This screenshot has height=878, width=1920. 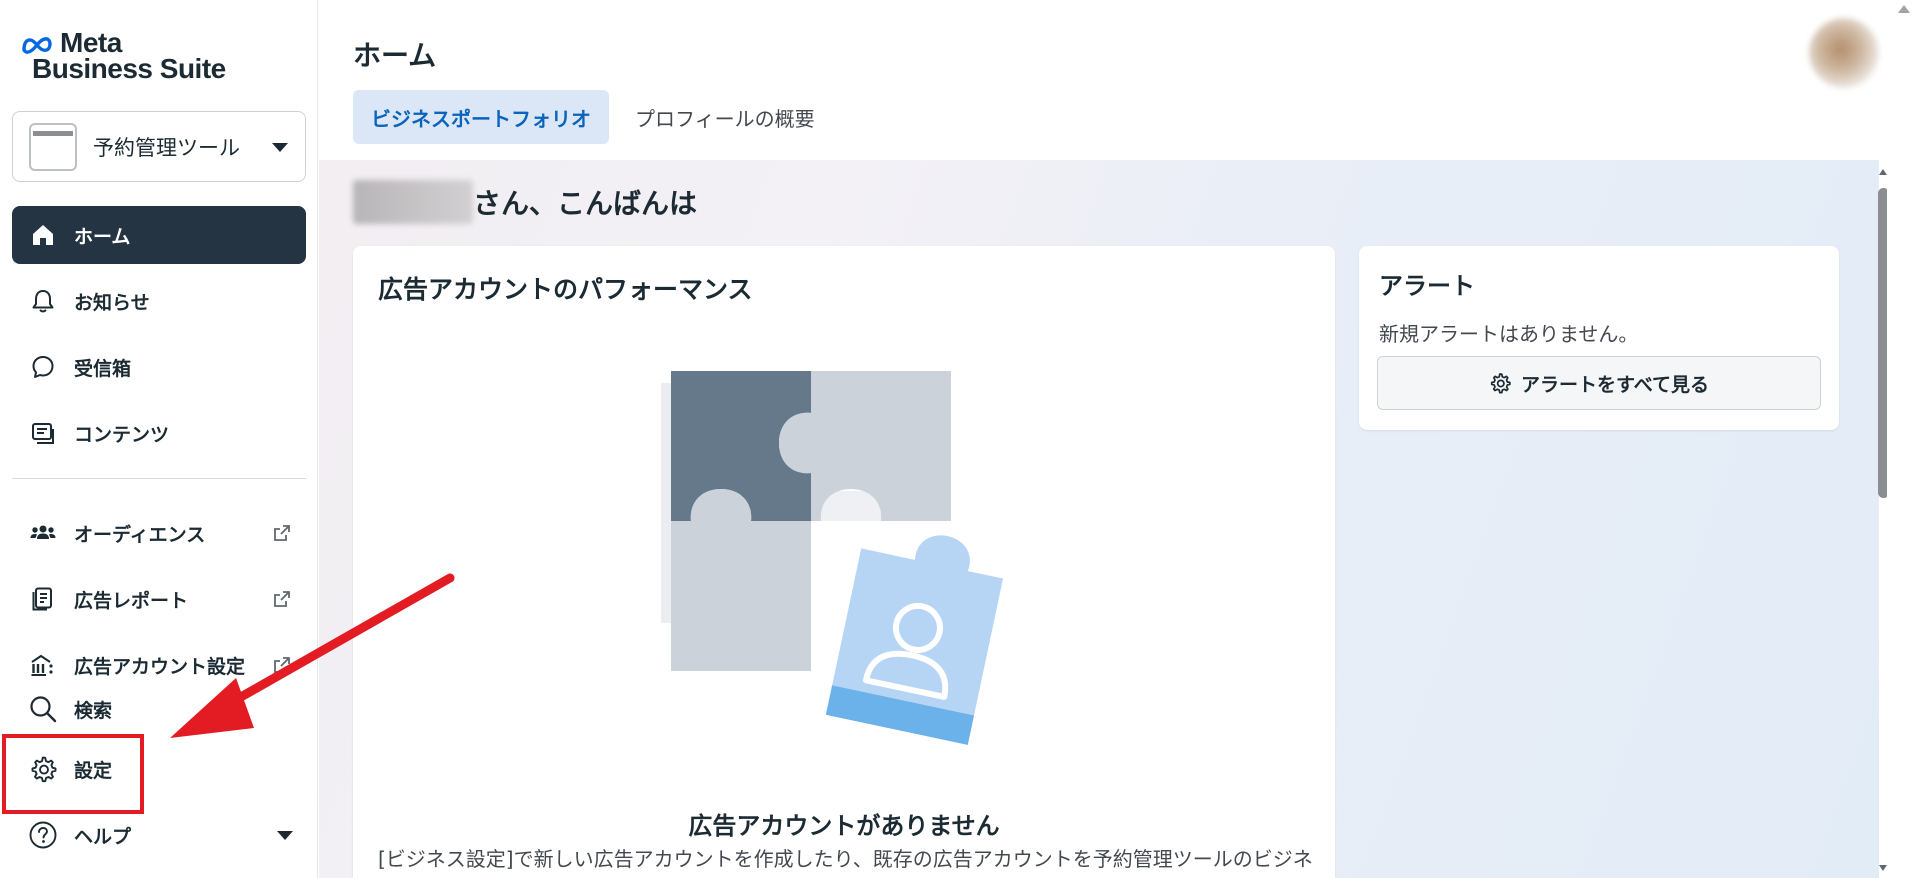 I want to click on tab-business-portfolio: ビジネスポートフォリオ, so click(x=481, y=117).